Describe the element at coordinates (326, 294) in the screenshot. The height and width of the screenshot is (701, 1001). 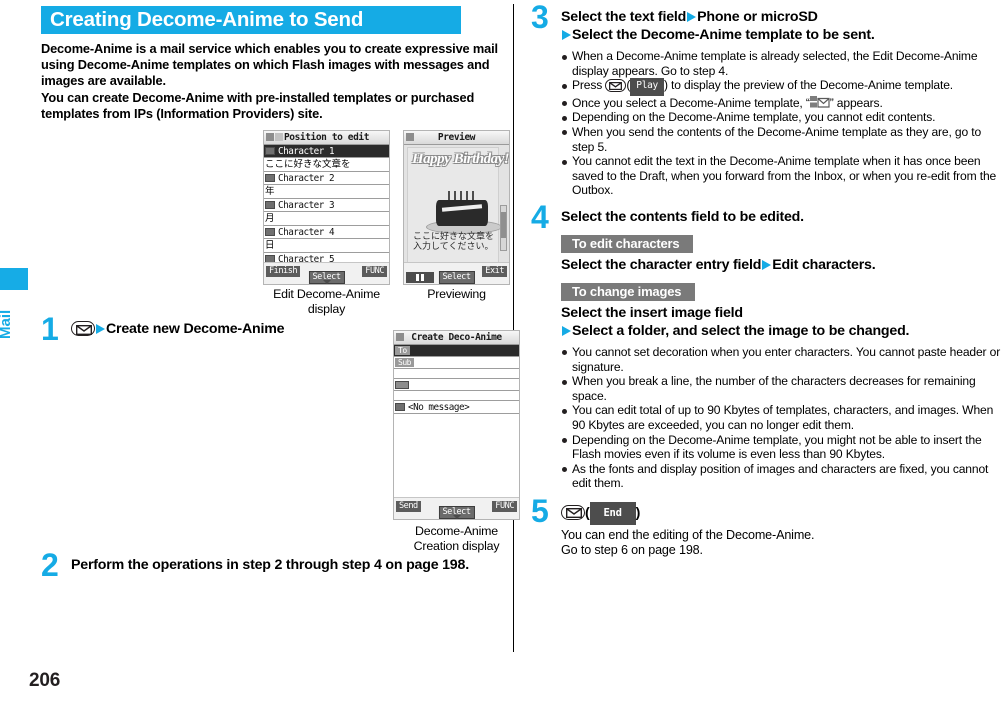
I see `caption-line-1: Edit Decome-Anime` at that location.